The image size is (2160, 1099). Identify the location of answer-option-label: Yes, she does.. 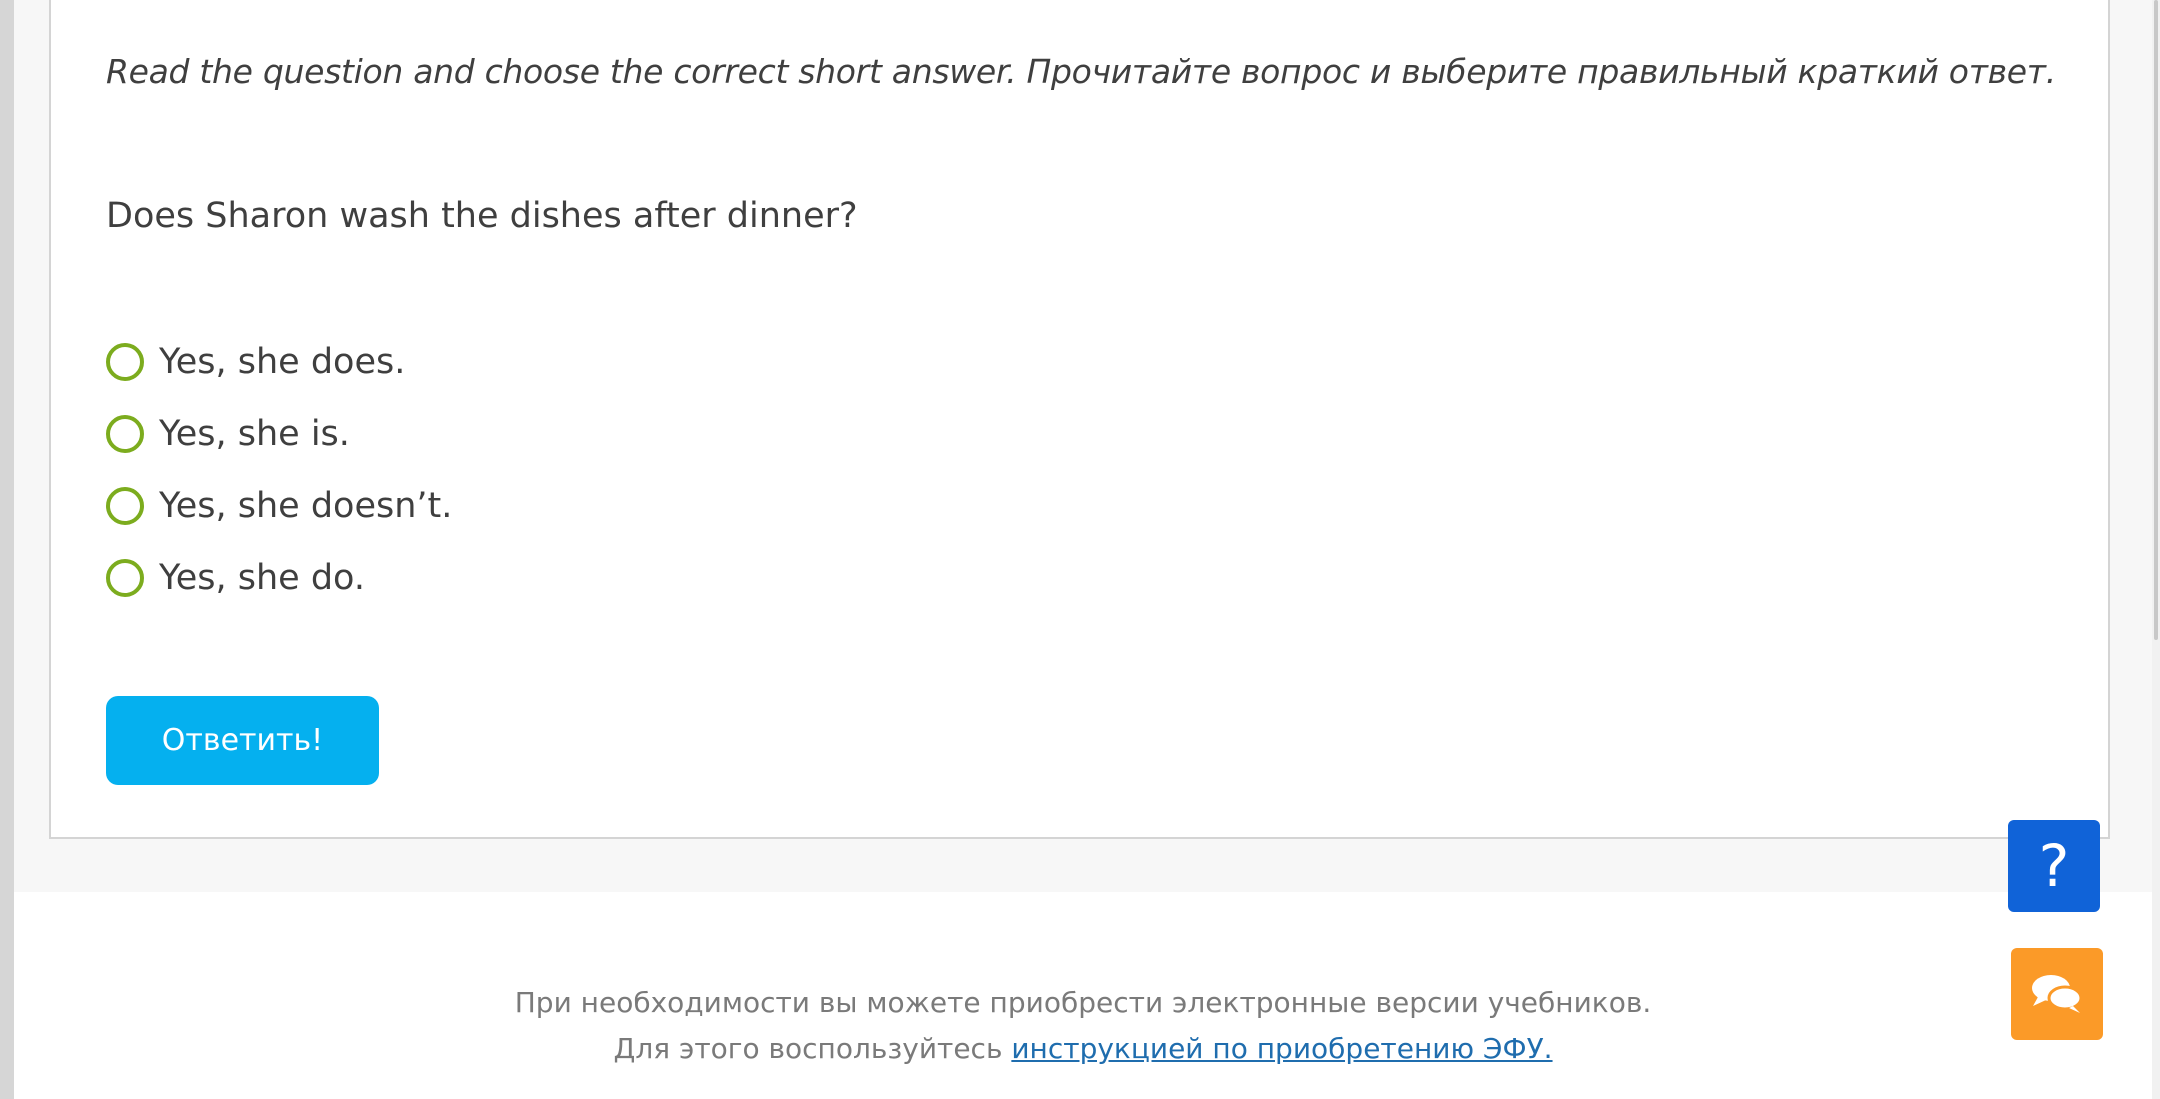
(282, 362).